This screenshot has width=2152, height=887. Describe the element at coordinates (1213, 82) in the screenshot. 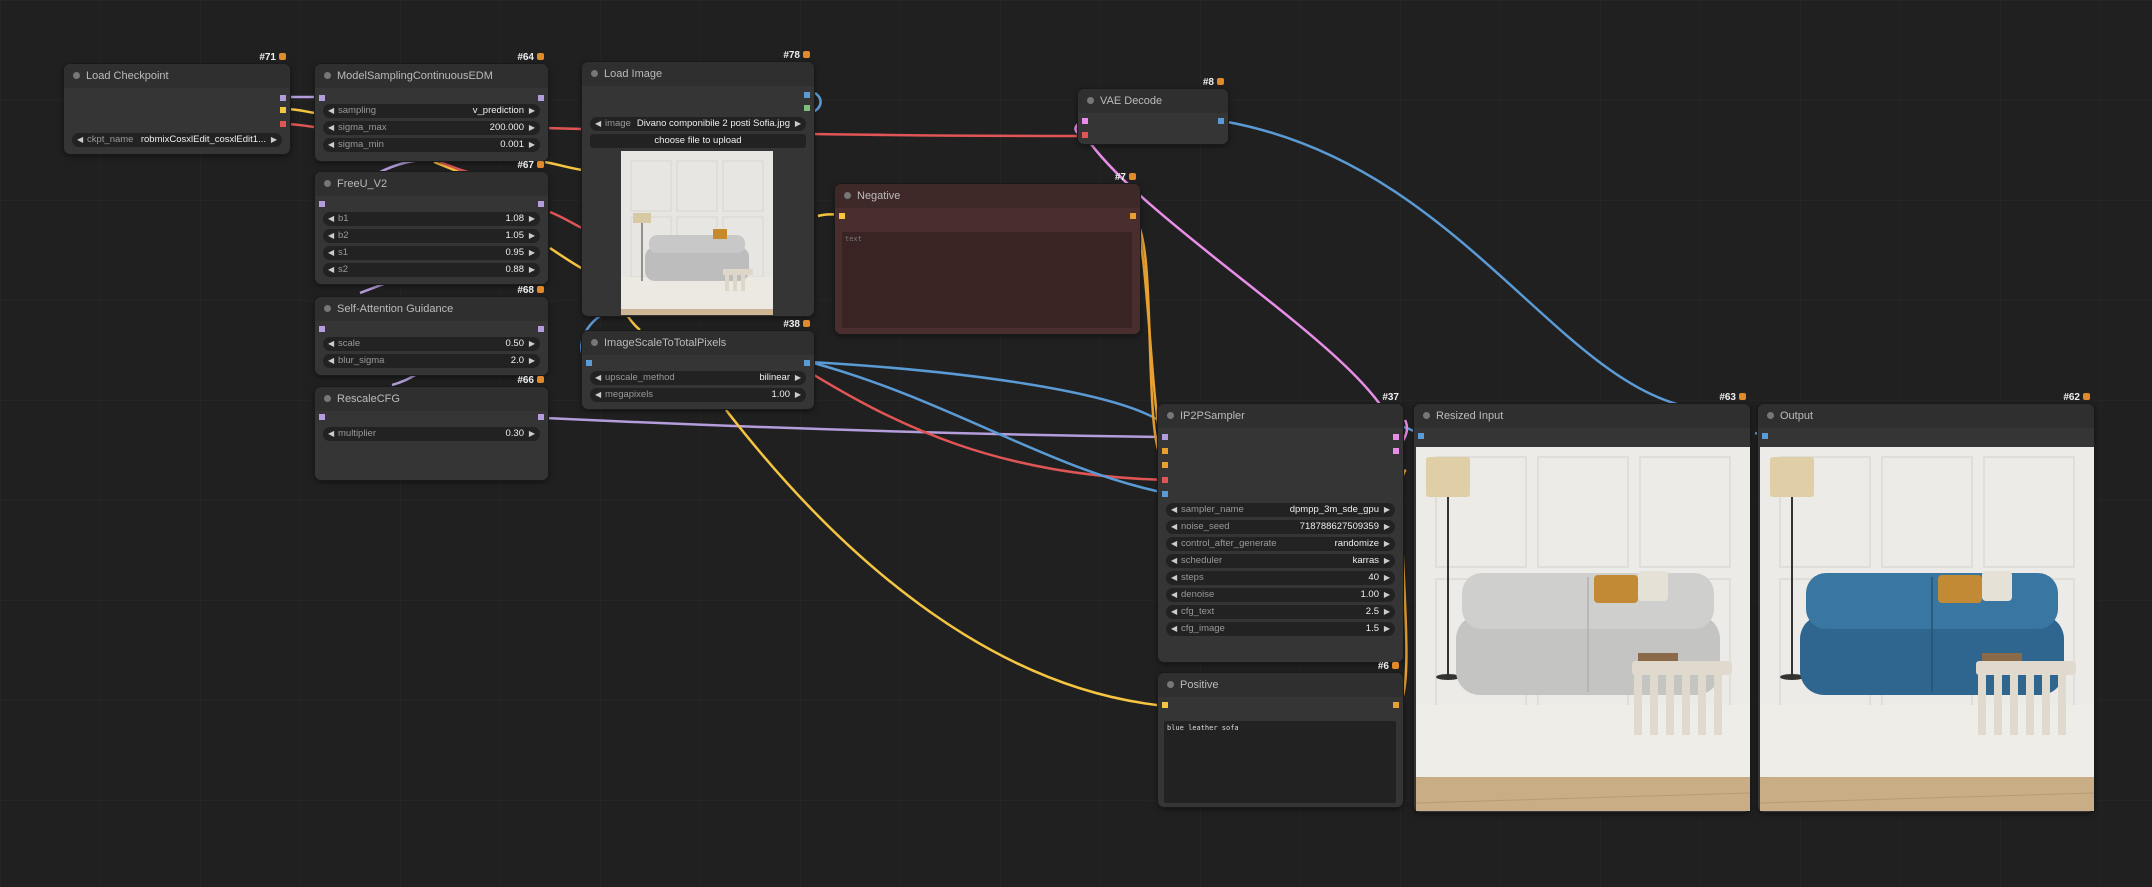

I see `node-id-badge: #8` at that location.